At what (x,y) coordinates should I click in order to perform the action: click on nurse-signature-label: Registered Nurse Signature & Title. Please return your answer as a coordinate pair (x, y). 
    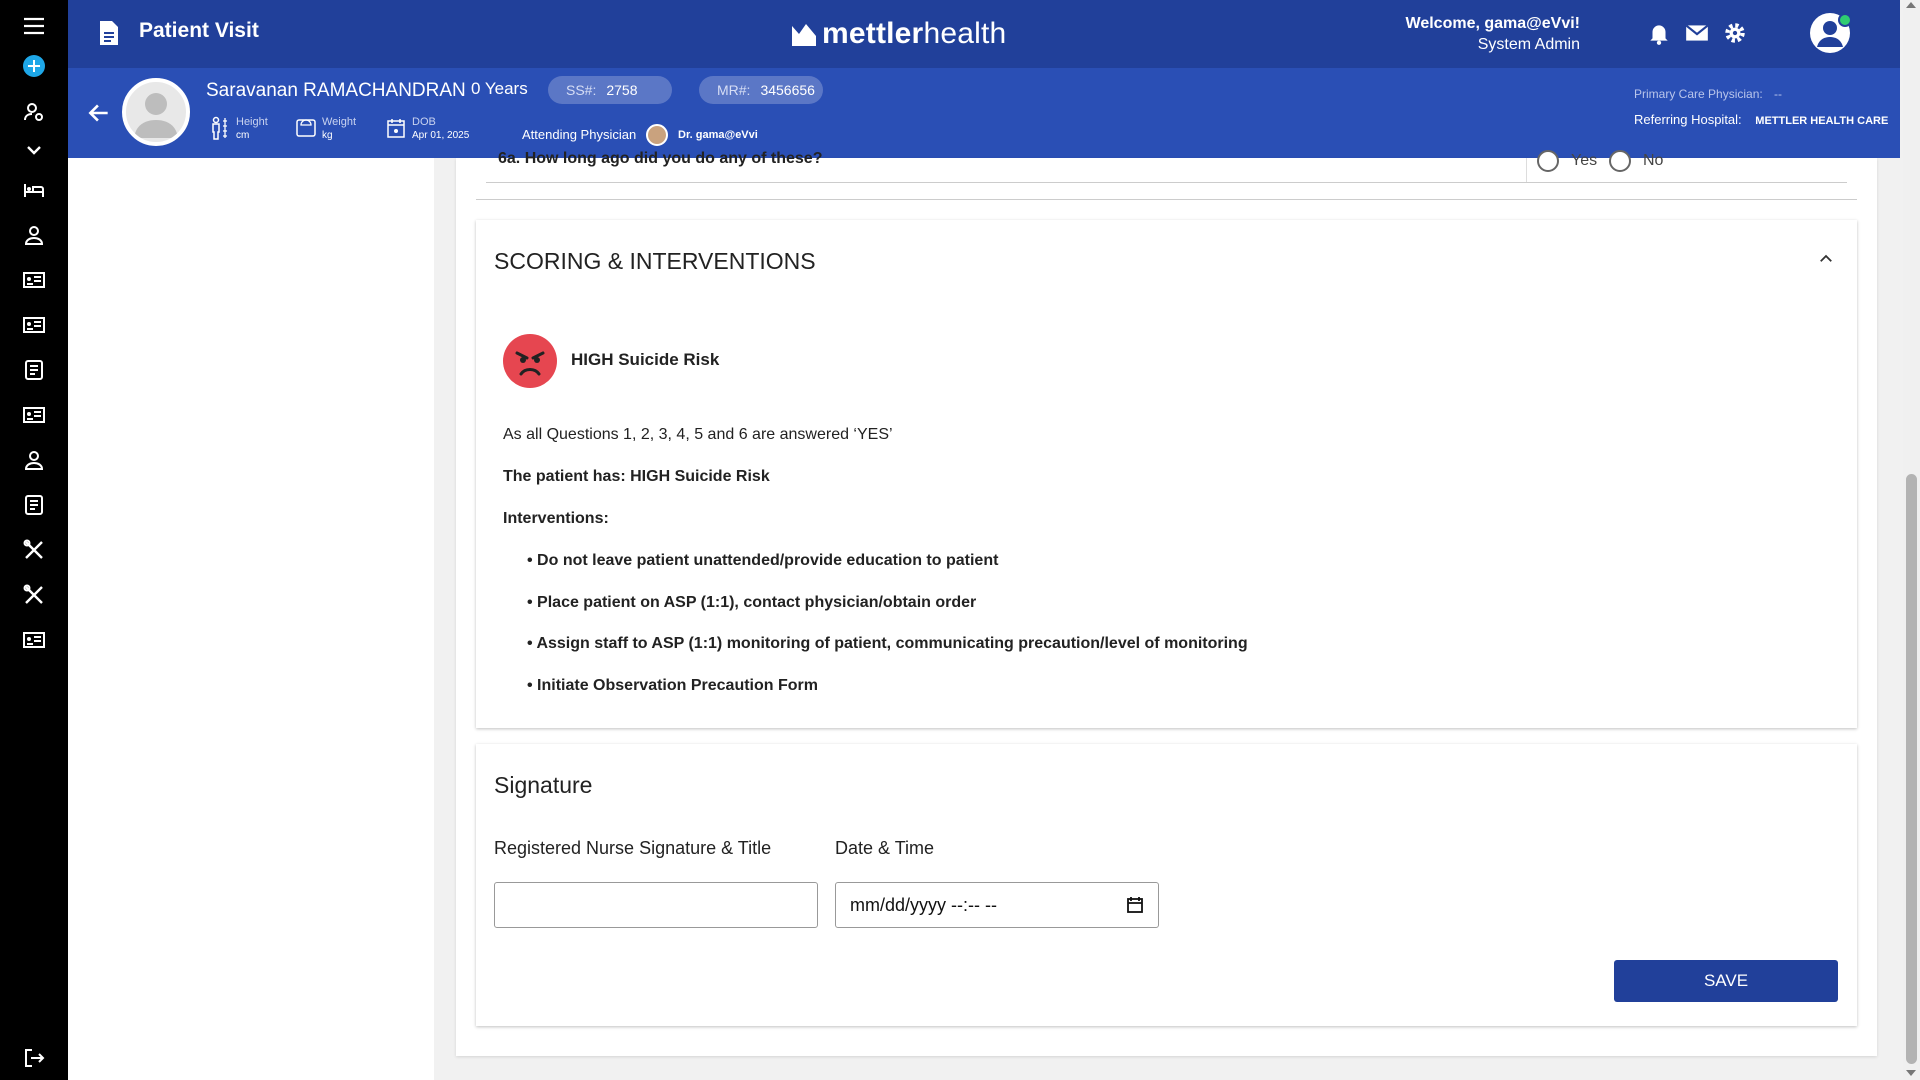
    Looking at the image, I should click on (633, 848).